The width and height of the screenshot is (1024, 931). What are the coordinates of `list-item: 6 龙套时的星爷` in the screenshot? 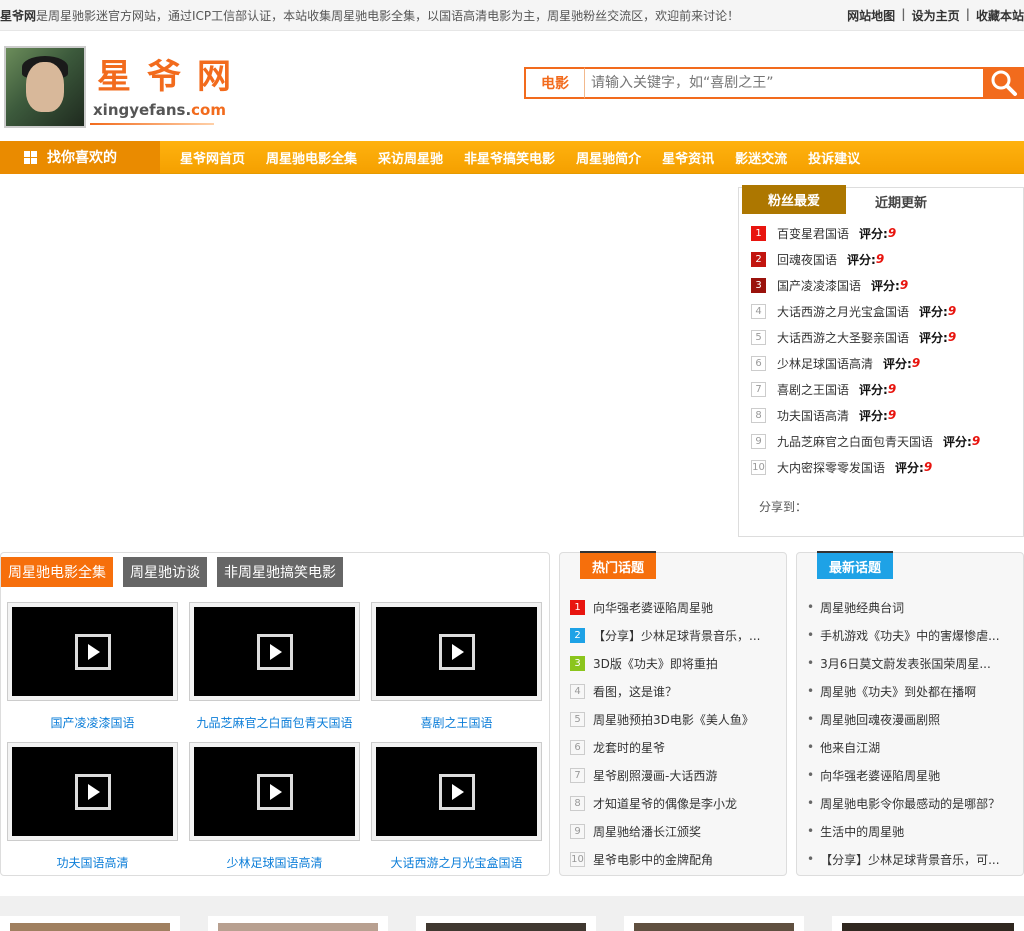 It's located at (675, 747).